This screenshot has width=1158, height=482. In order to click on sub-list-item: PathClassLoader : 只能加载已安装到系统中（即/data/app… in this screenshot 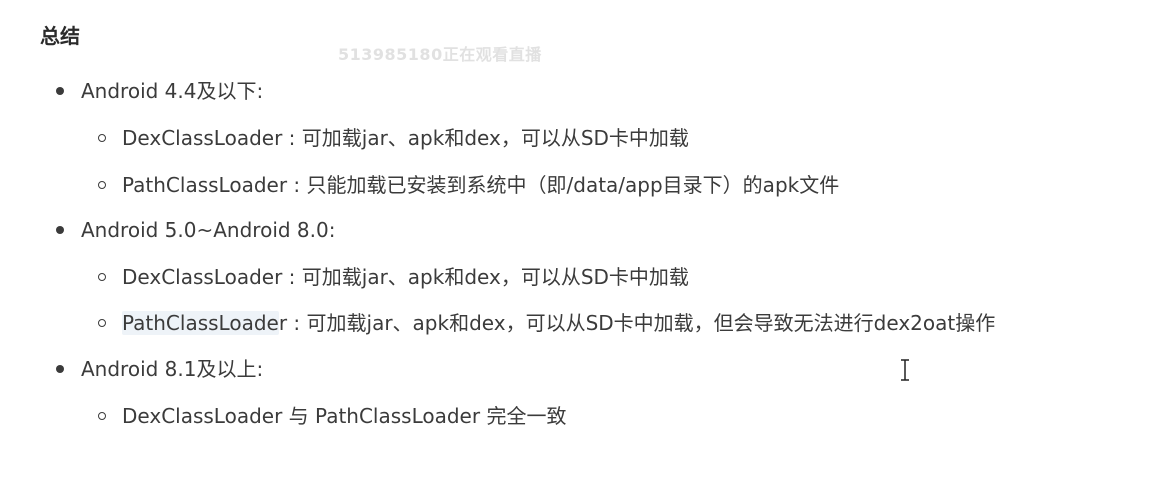, I will do `click(468, 185)`.